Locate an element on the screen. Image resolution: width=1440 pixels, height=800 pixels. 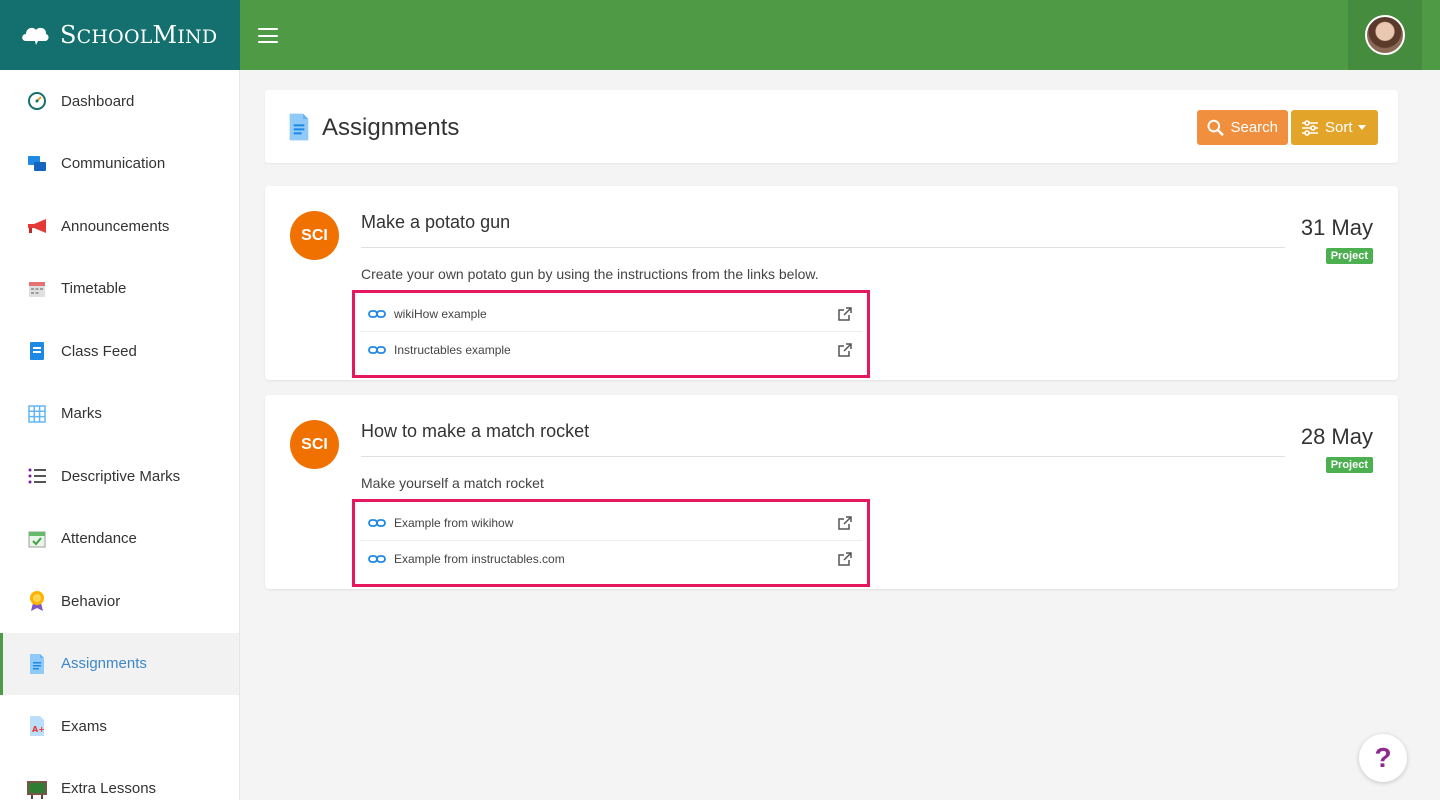
sliders-icon is located at coordinates (1310, 127).